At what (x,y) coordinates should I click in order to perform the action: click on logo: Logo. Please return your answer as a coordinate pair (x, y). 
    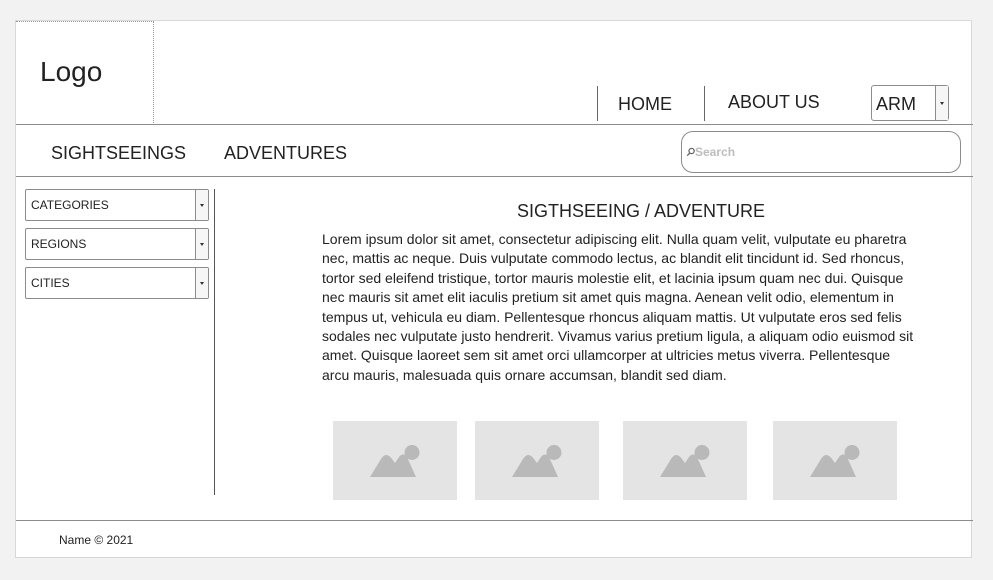
    Looking at the image, I should click on (85, 73).